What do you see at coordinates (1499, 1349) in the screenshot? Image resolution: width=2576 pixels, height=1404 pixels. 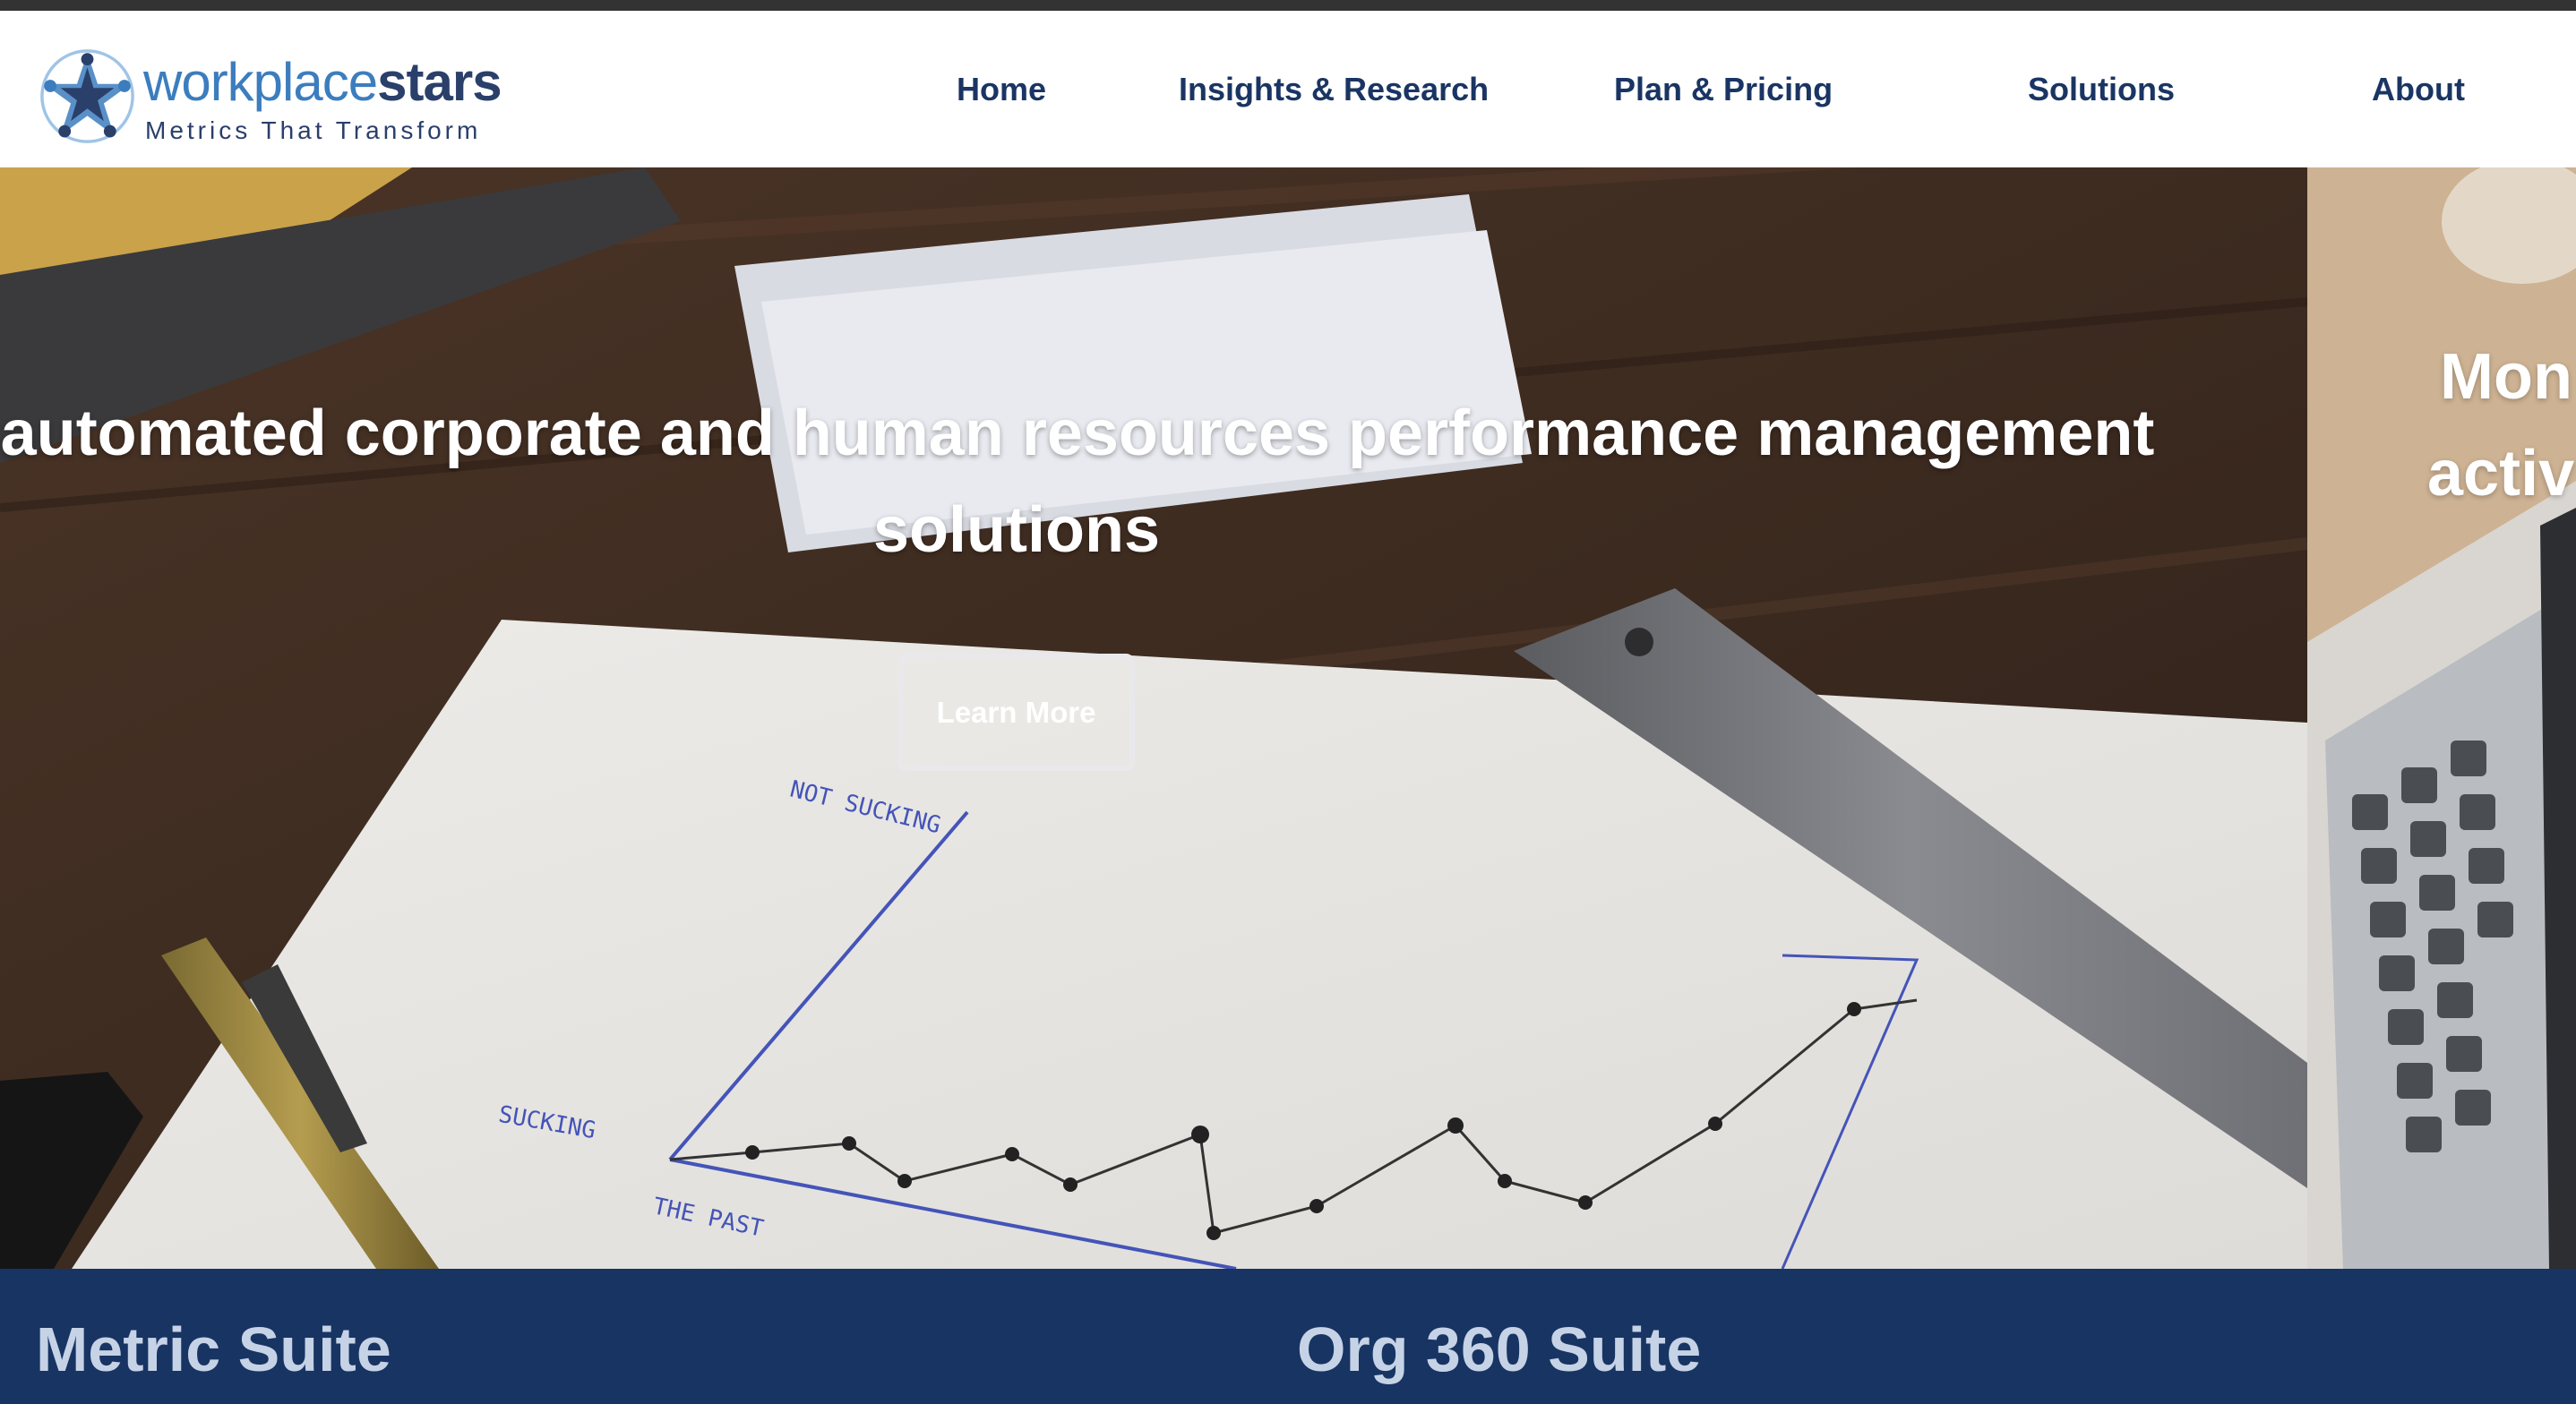 I see `org-360-suite-title: Org 360 Suite` at bounding box center [1499, 1349].